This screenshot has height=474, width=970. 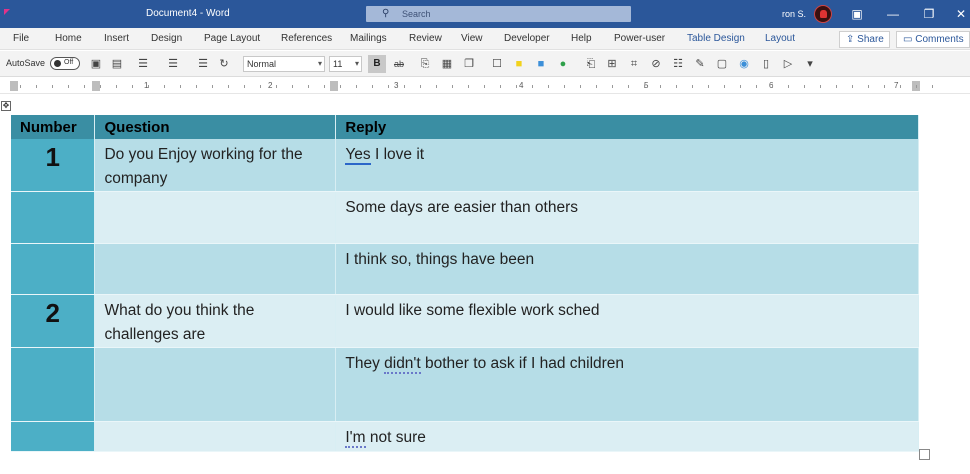 What do you see at coordinates (744, 64) in the screenshot?
I see `circle-icon: ◉` at bounding box center [744, 64].